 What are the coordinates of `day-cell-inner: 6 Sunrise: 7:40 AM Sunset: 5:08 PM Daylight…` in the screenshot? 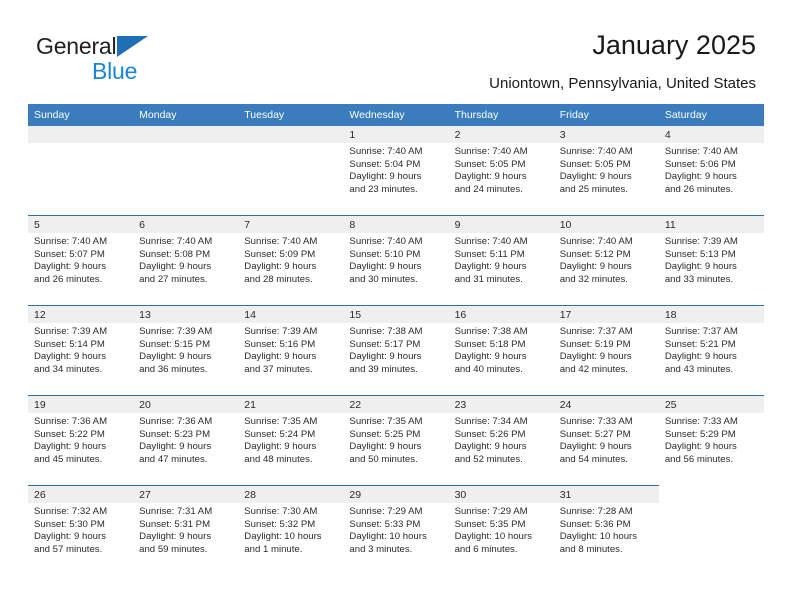 It's located at (186, 260).